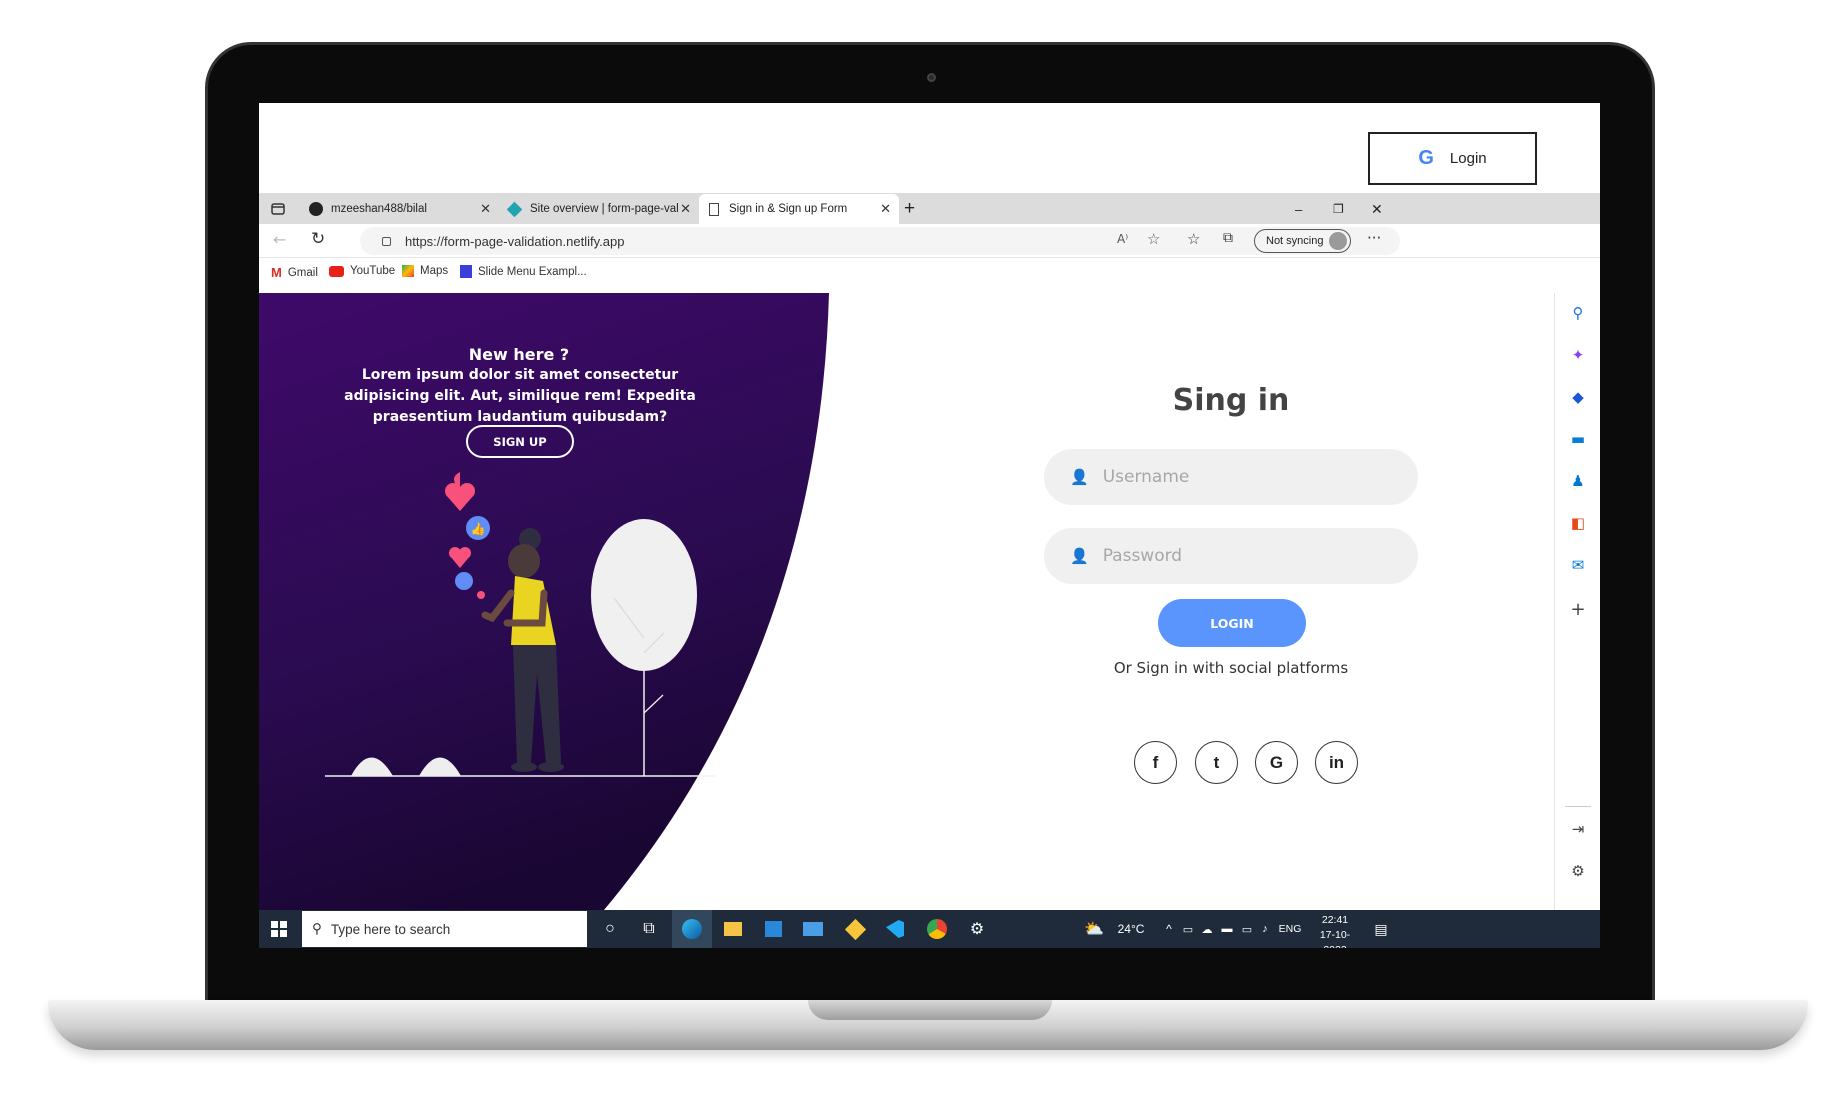  Describe the element at coordinates (302, 272) in the screenshot. I see `bookmark-label: Gmail` at that location.